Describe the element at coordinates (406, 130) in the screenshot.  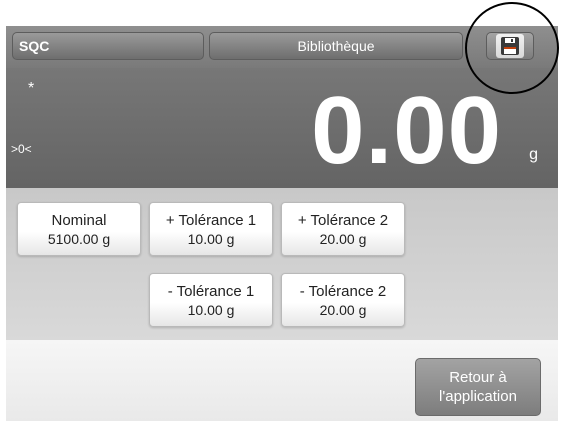
I see `weight-readout: 0.00` at that location.